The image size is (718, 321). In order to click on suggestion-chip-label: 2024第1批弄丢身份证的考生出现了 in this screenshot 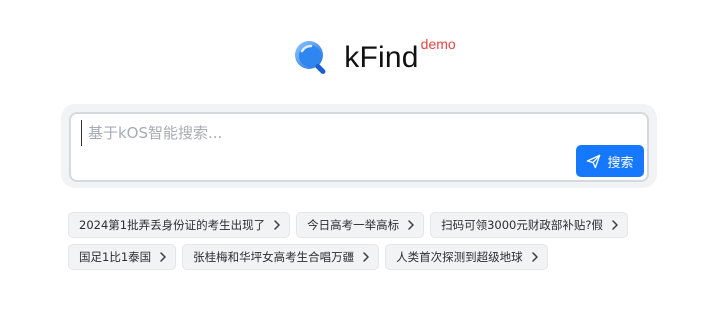, I will do `click(172, 225)`.